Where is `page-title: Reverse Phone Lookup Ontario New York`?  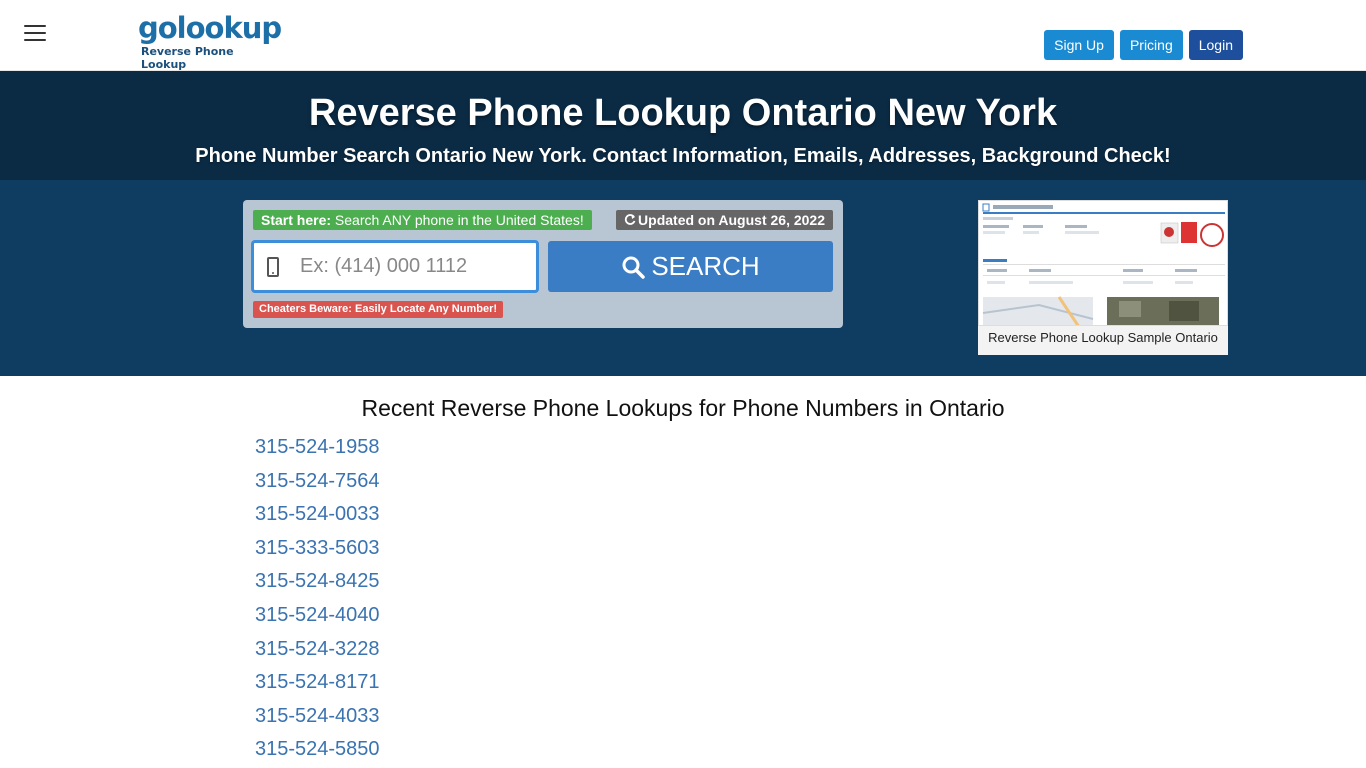
page-title: Reverse Phone Lookup Ontario New York is located at coordinates (683, 113).